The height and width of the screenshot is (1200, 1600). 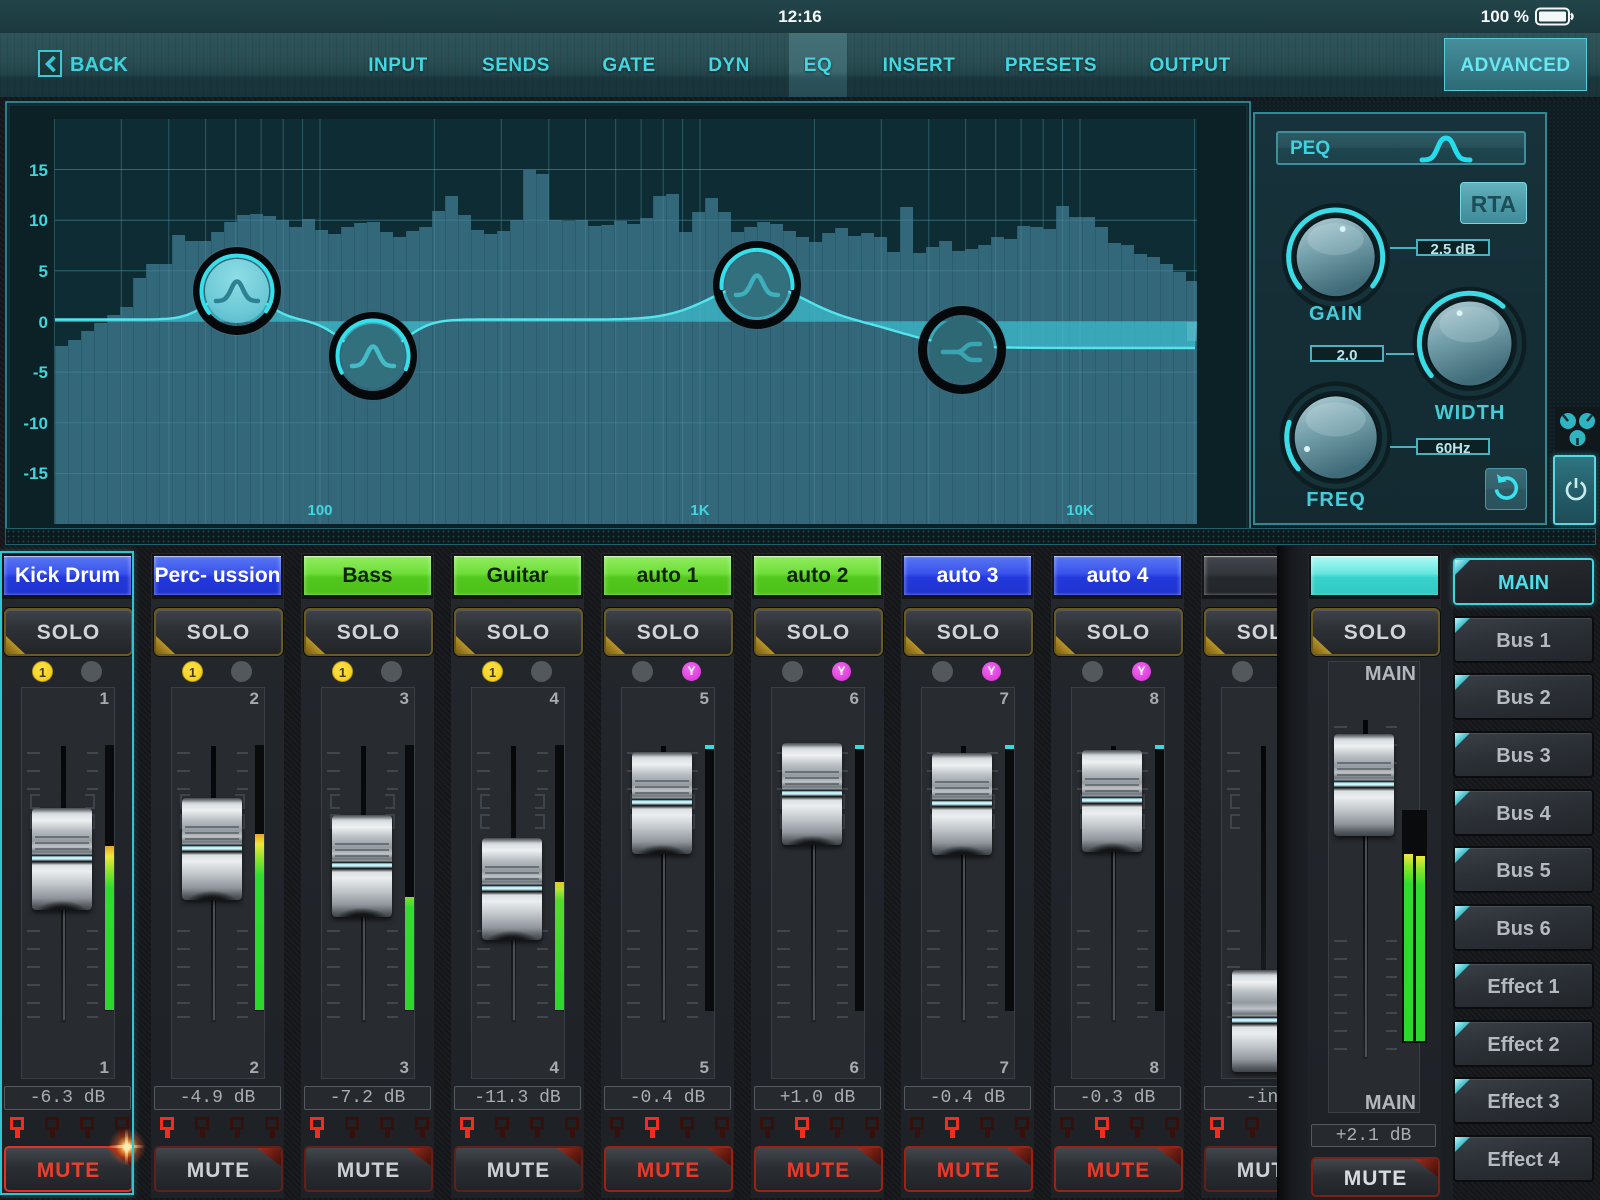 What do you see at coordinates (319, 510) in the screenshot?
I see `svg-text: 100` at bounding box center [319, 510].